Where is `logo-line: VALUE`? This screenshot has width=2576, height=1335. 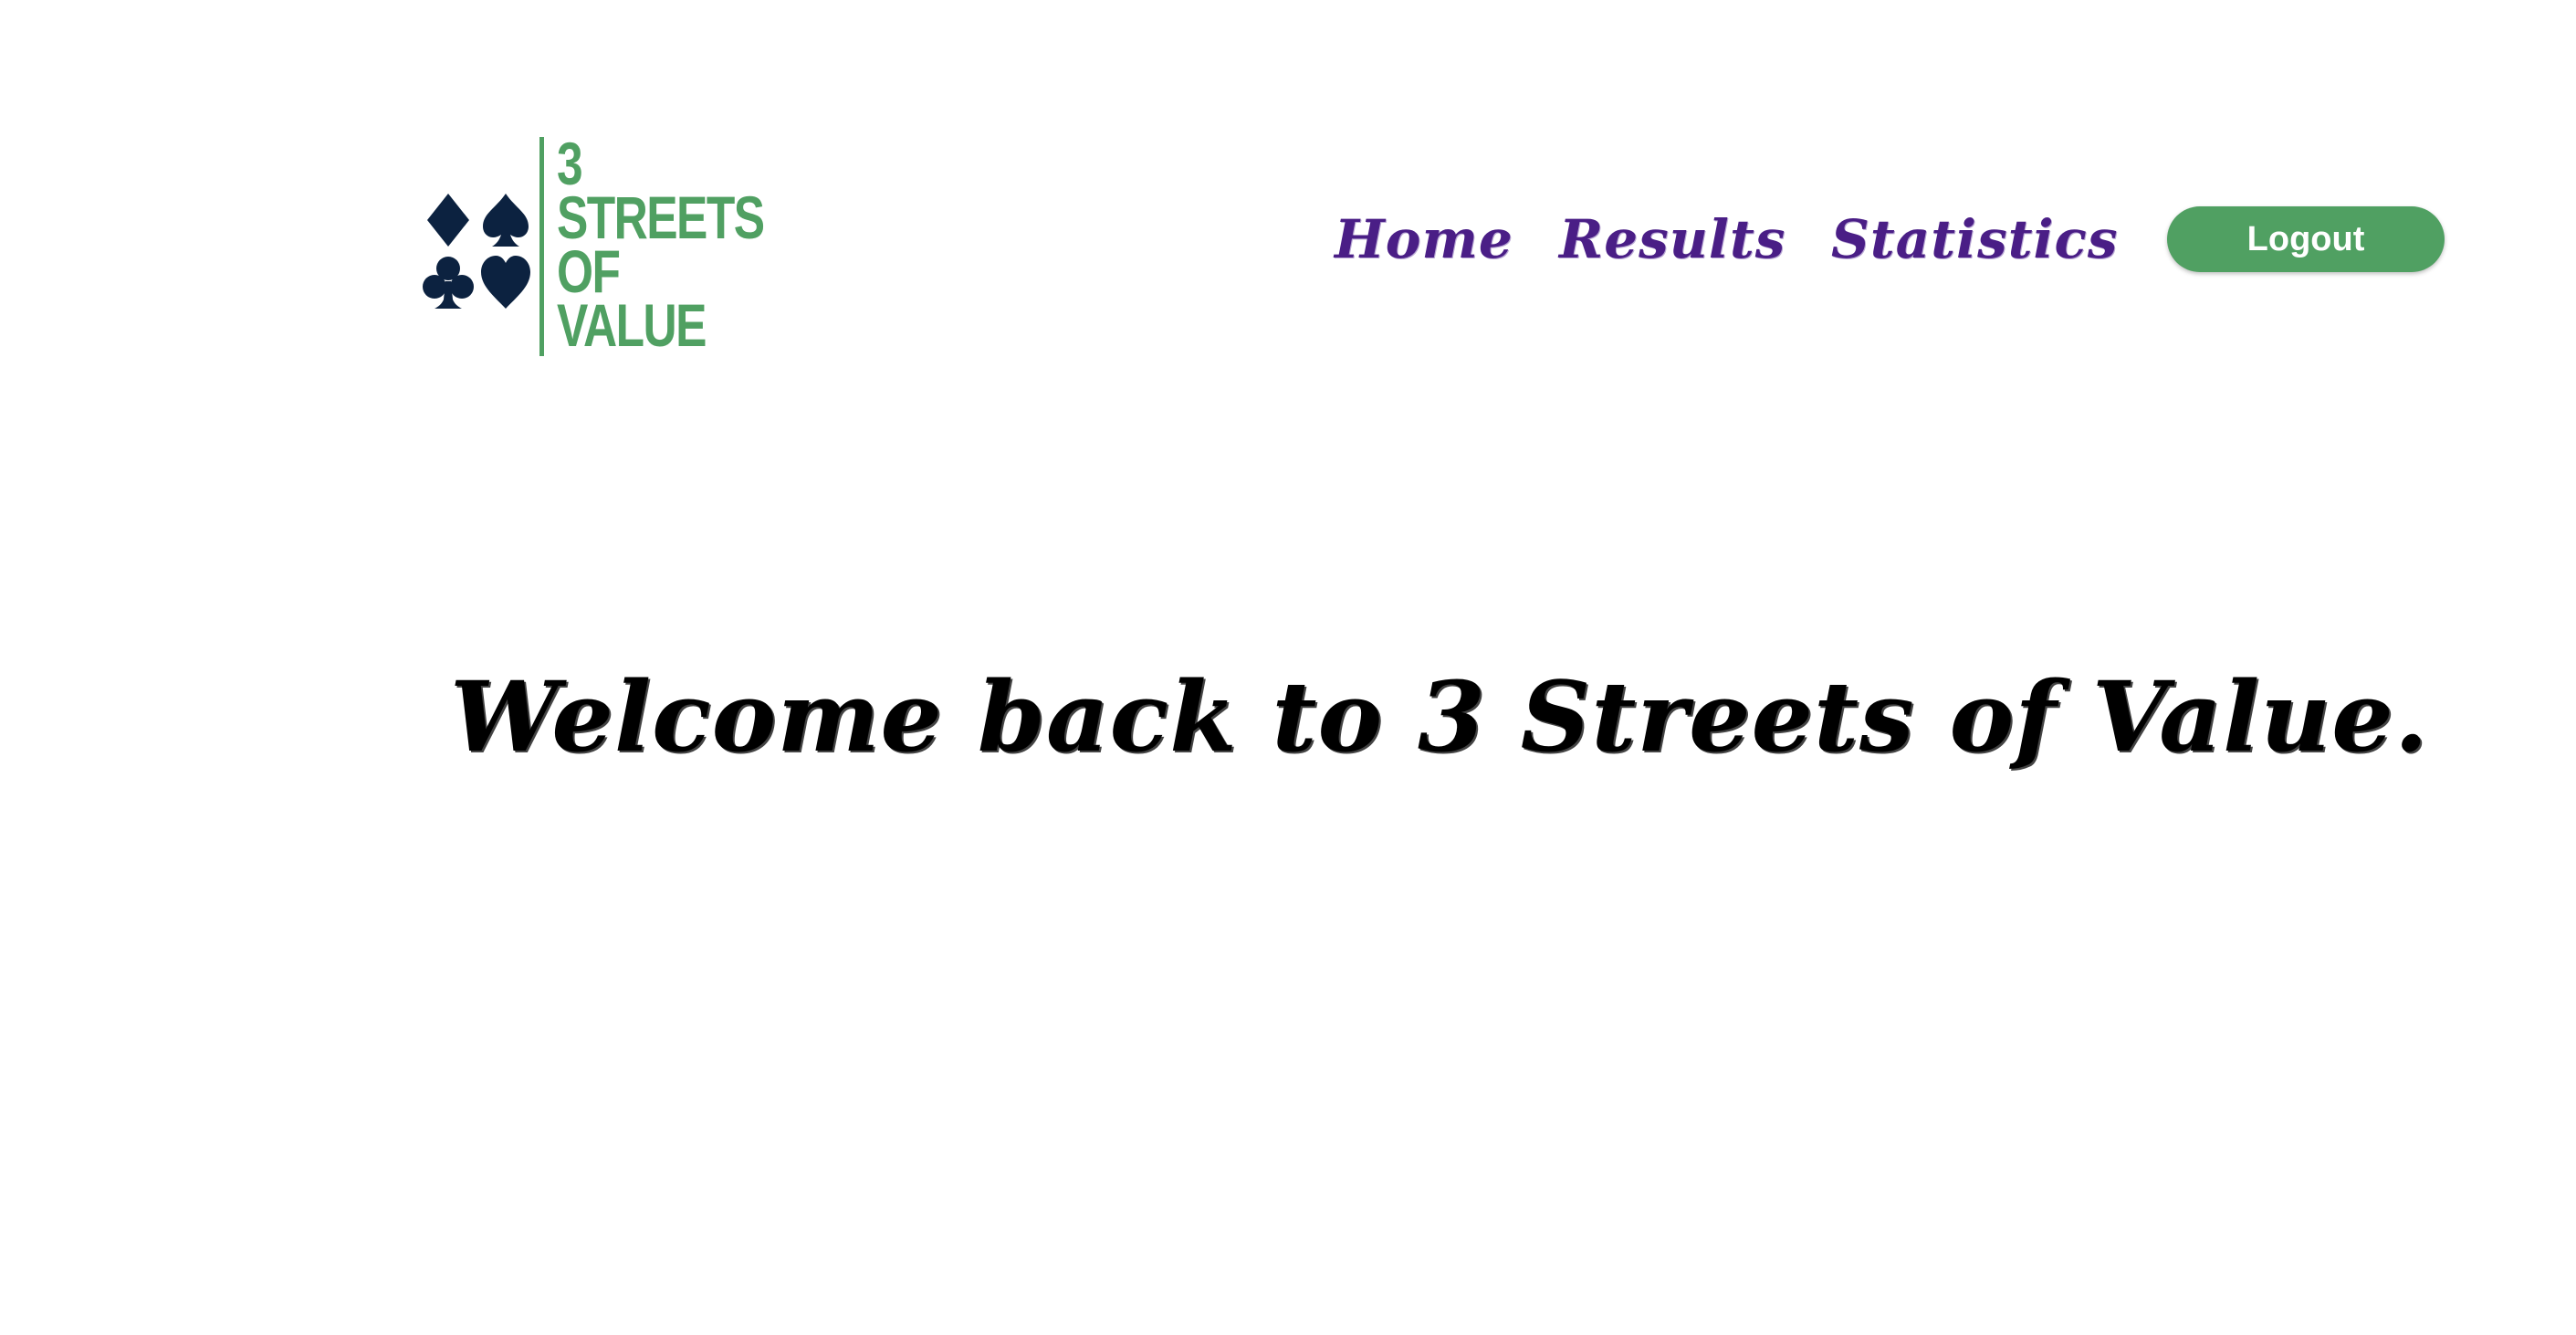 logo-line: VALUE is located at coordinates (632, 325).